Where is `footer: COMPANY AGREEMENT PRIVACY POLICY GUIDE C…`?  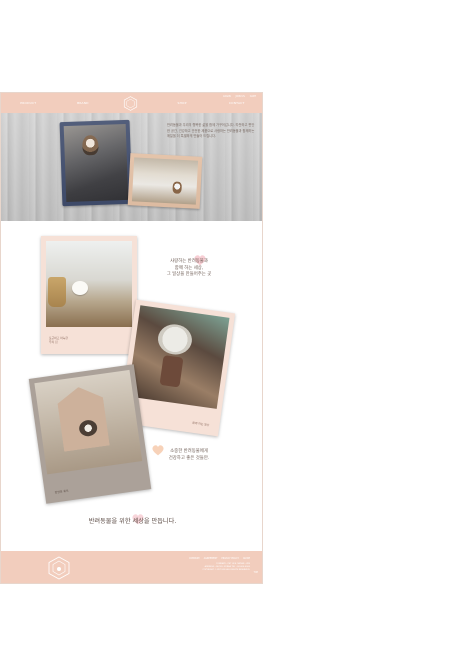
footer: COMPANY AGREEMENT PRIVACY POLICY GUIDE C… is located at coordinates (131, 567).